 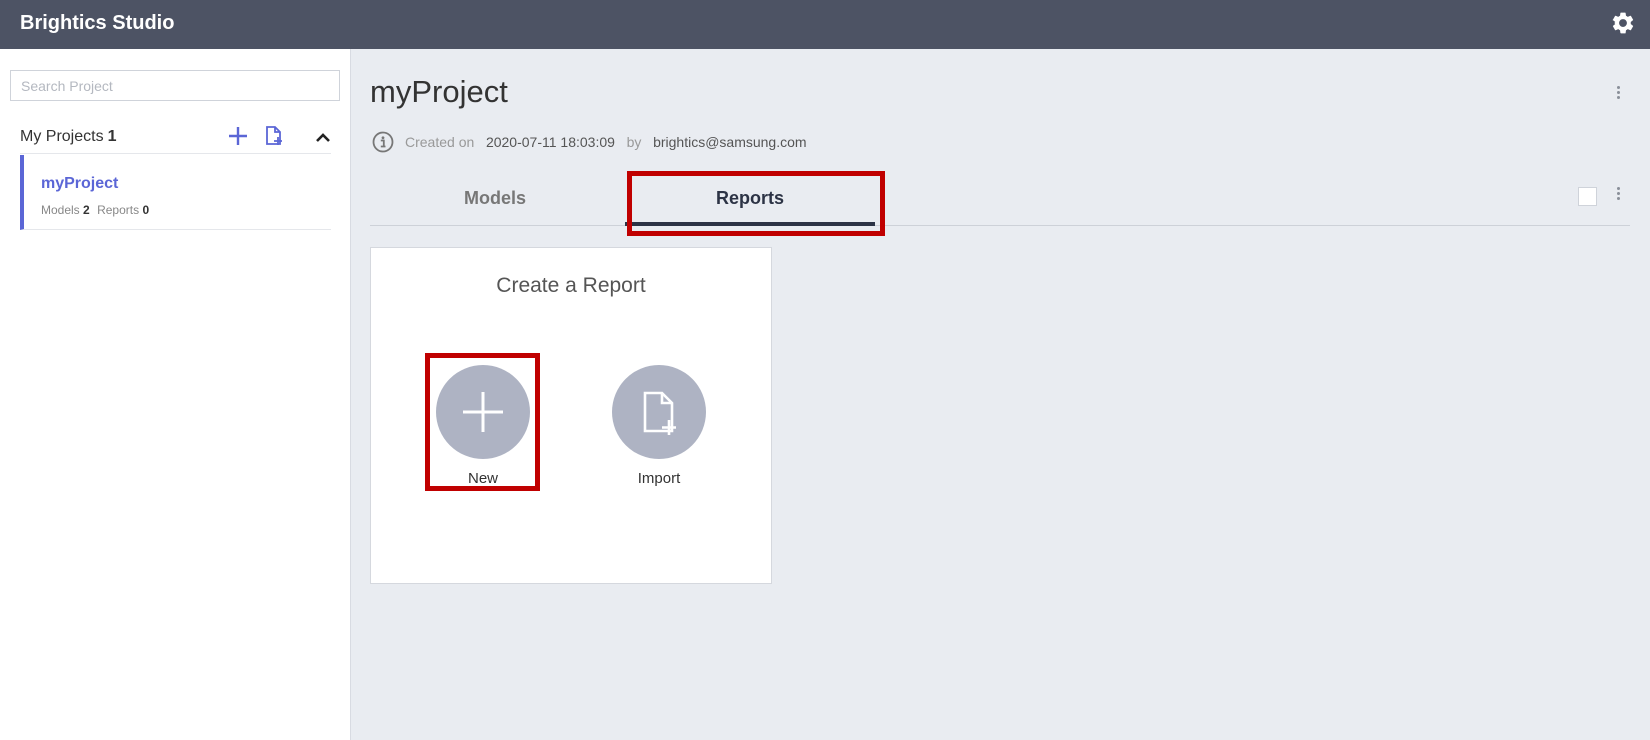 I want to click on created-value: 2020-07-11 18:03:09, so click(x=550, y=142).